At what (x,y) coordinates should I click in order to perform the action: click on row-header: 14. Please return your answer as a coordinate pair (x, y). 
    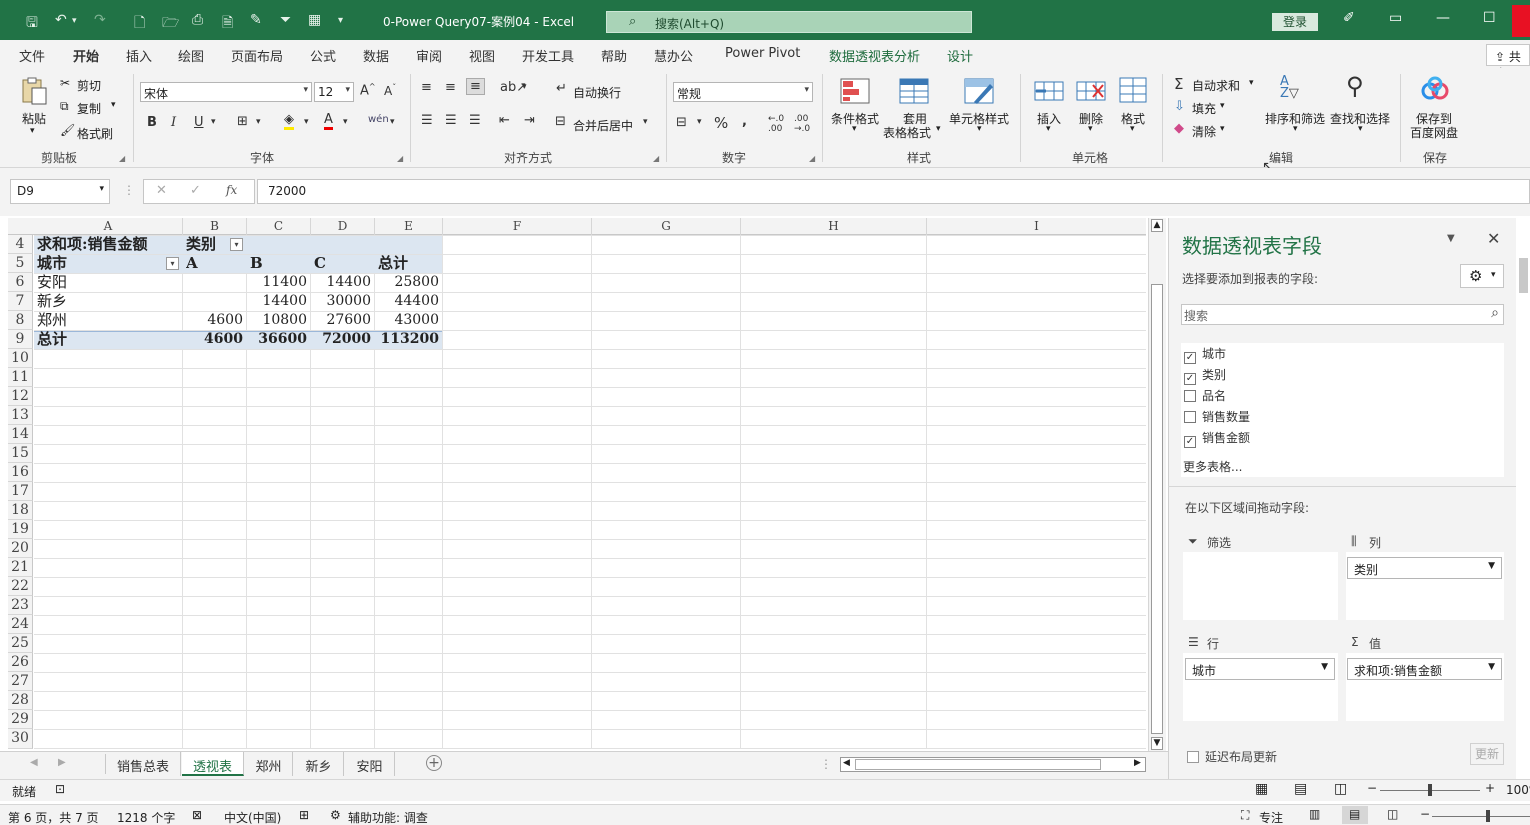
    Looking at the image, I should click on (20, 434).